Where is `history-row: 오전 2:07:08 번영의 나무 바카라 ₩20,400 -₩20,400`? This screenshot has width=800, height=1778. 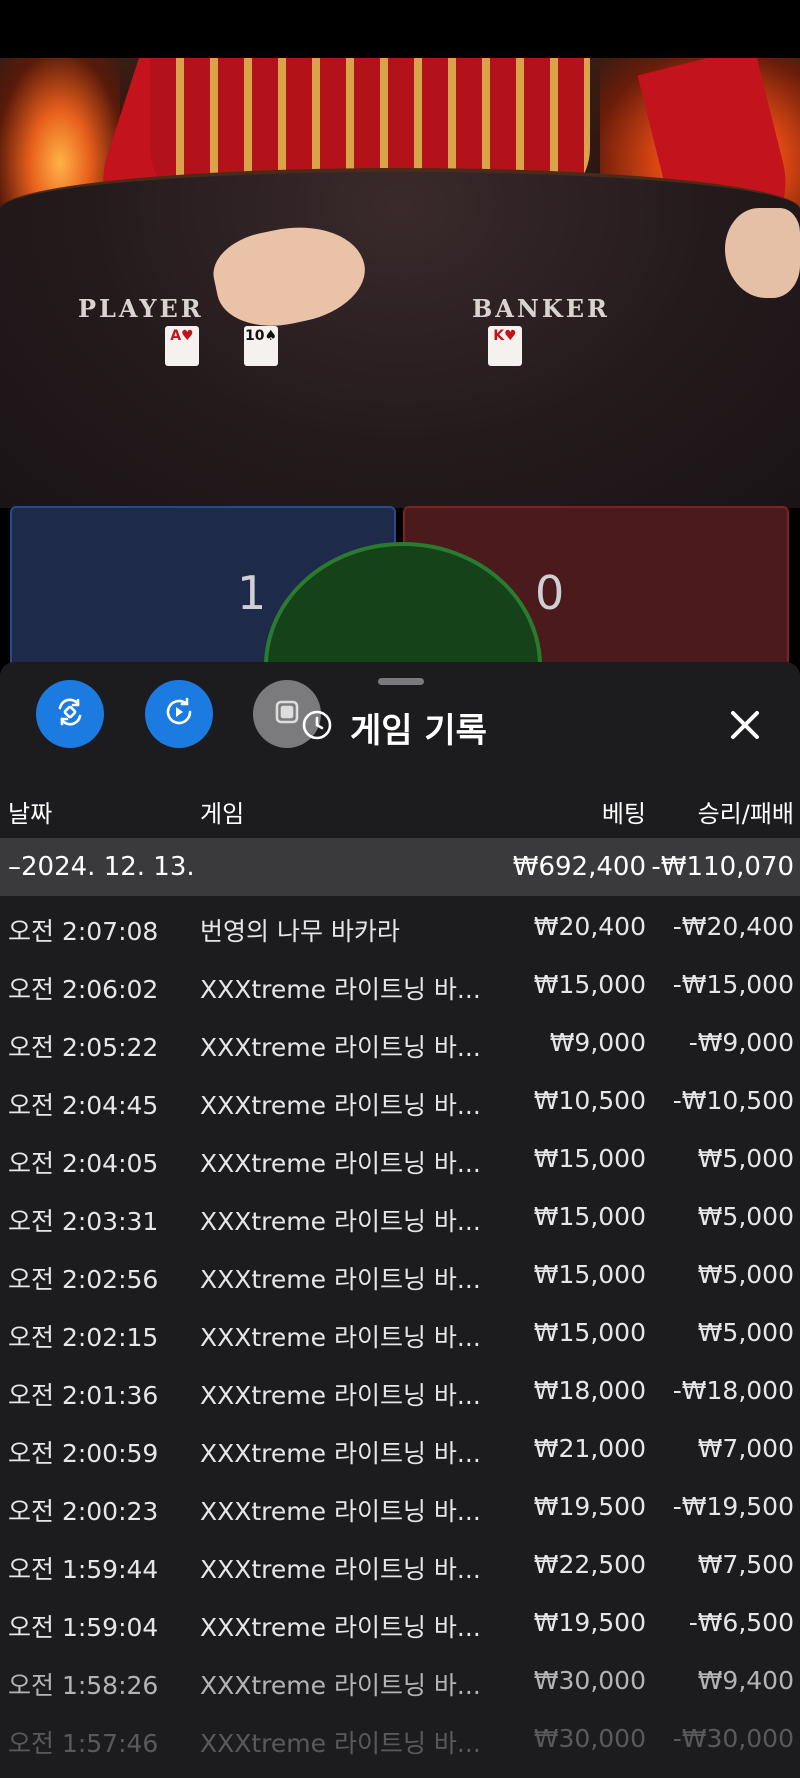 history-row: 오전 2:07:08 번영의 나무 바카라 ₩20,400 -₩20,400 is located at coordinates (400, 925).